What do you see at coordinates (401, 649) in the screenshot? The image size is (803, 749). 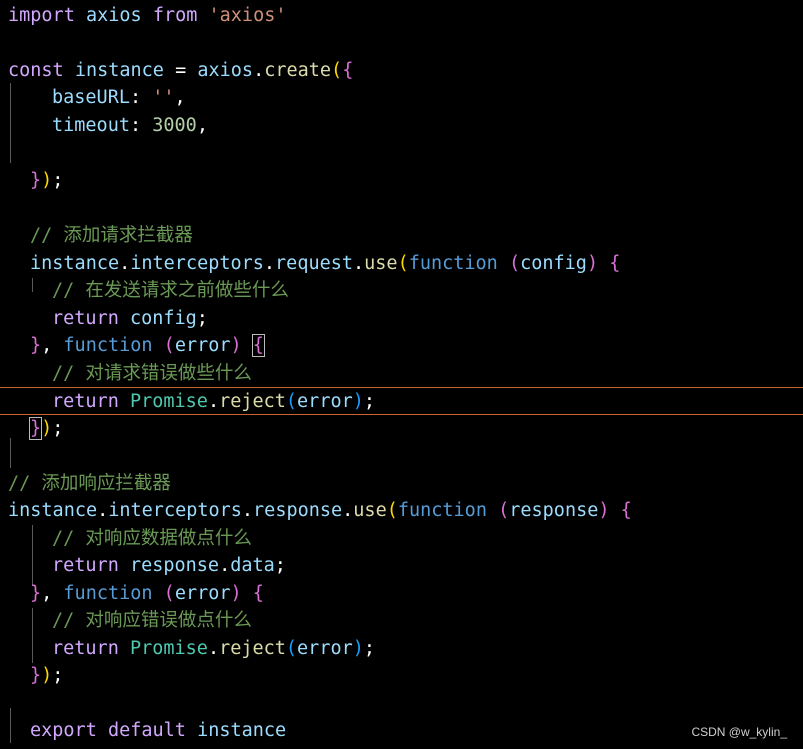 I see `code-line: return Promise.reject(error);` at bounding box center [401, 649].